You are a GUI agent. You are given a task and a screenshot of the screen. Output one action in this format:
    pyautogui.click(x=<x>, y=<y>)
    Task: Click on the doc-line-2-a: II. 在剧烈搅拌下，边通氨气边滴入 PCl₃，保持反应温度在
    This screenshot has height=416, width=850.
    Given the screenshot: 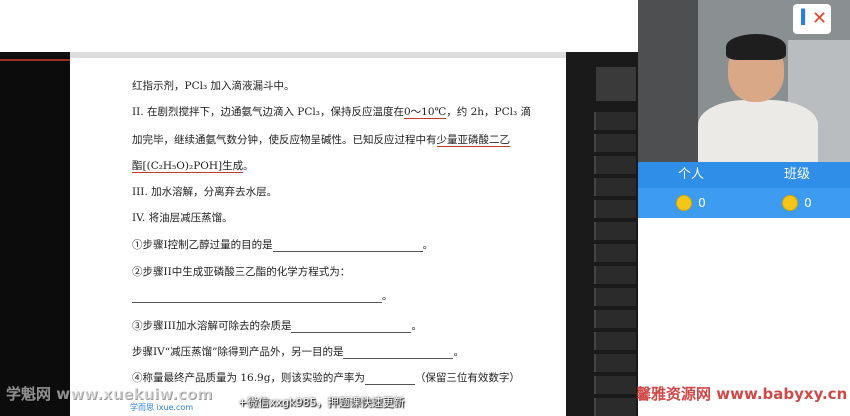 What is the action you would take?
    pyautogui.click(x=268, y=112)
    